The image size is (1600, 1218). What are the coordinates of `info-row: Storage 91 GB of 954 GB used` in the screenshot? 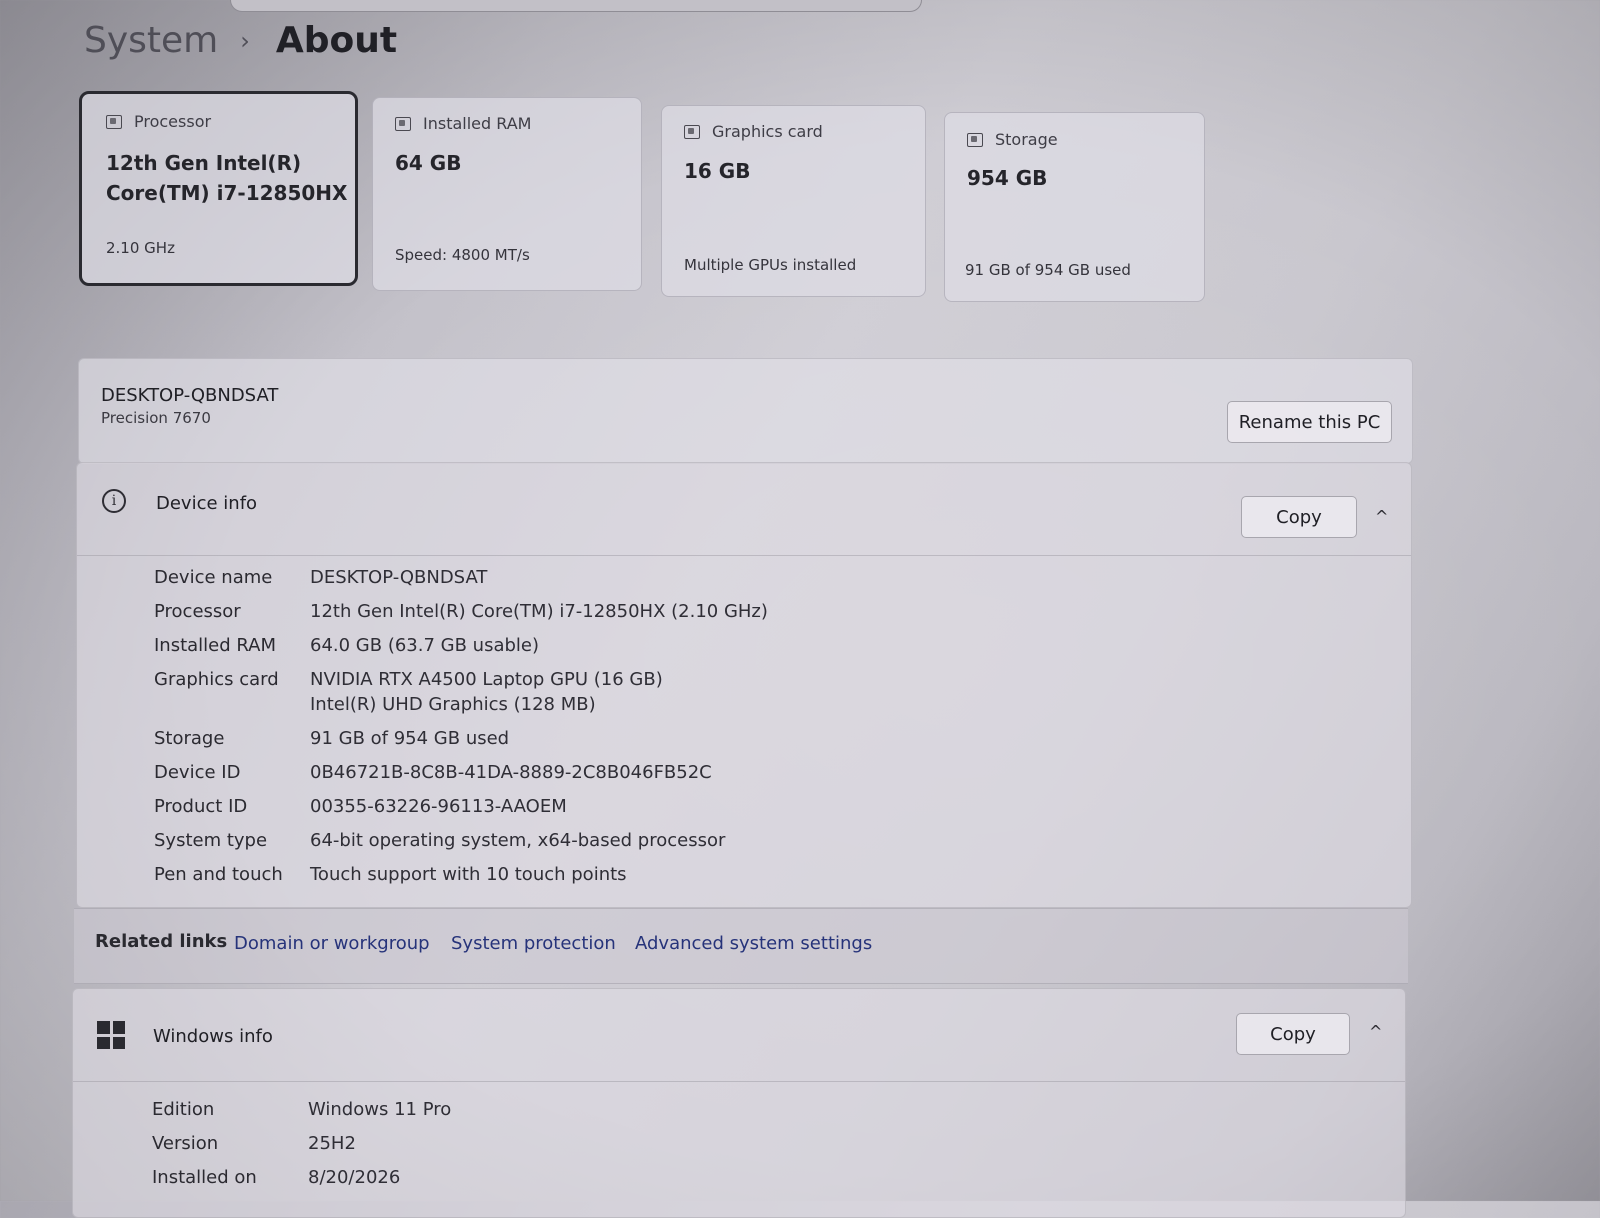 It's located at (461, 738).